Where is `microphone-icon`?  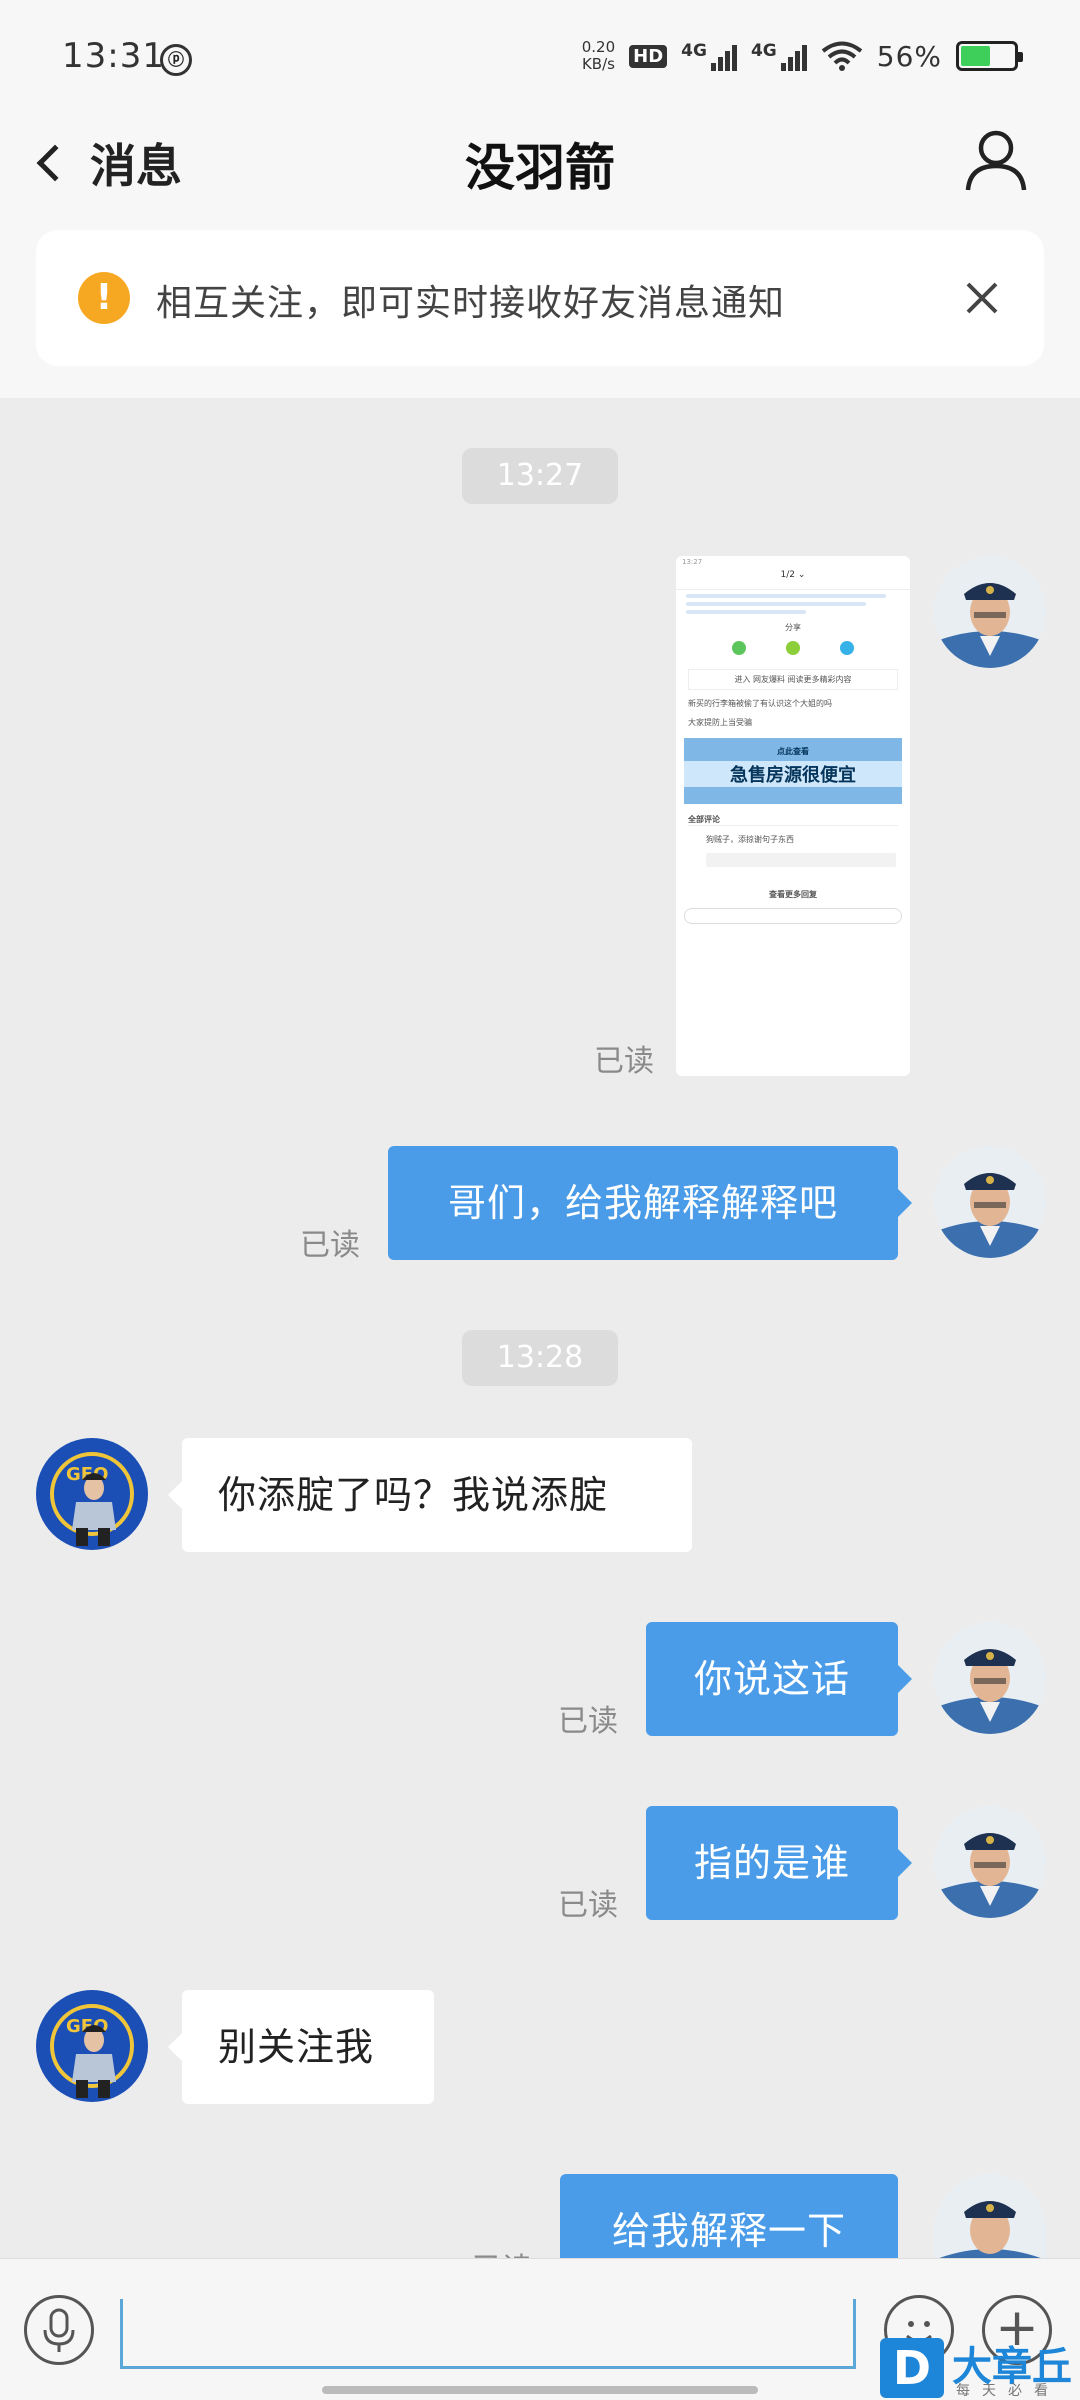
microphone-icon is located at coordinates (59, 2330).